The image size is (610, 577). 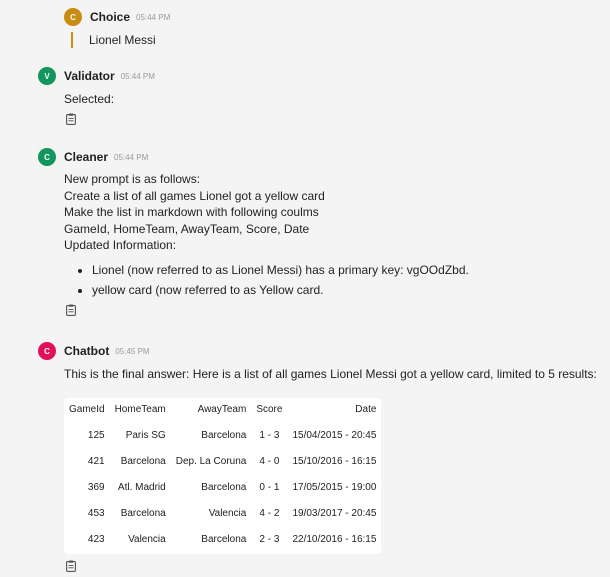 I want to click on table-cell: Atl. Madrid, so click(x=141, y=488).